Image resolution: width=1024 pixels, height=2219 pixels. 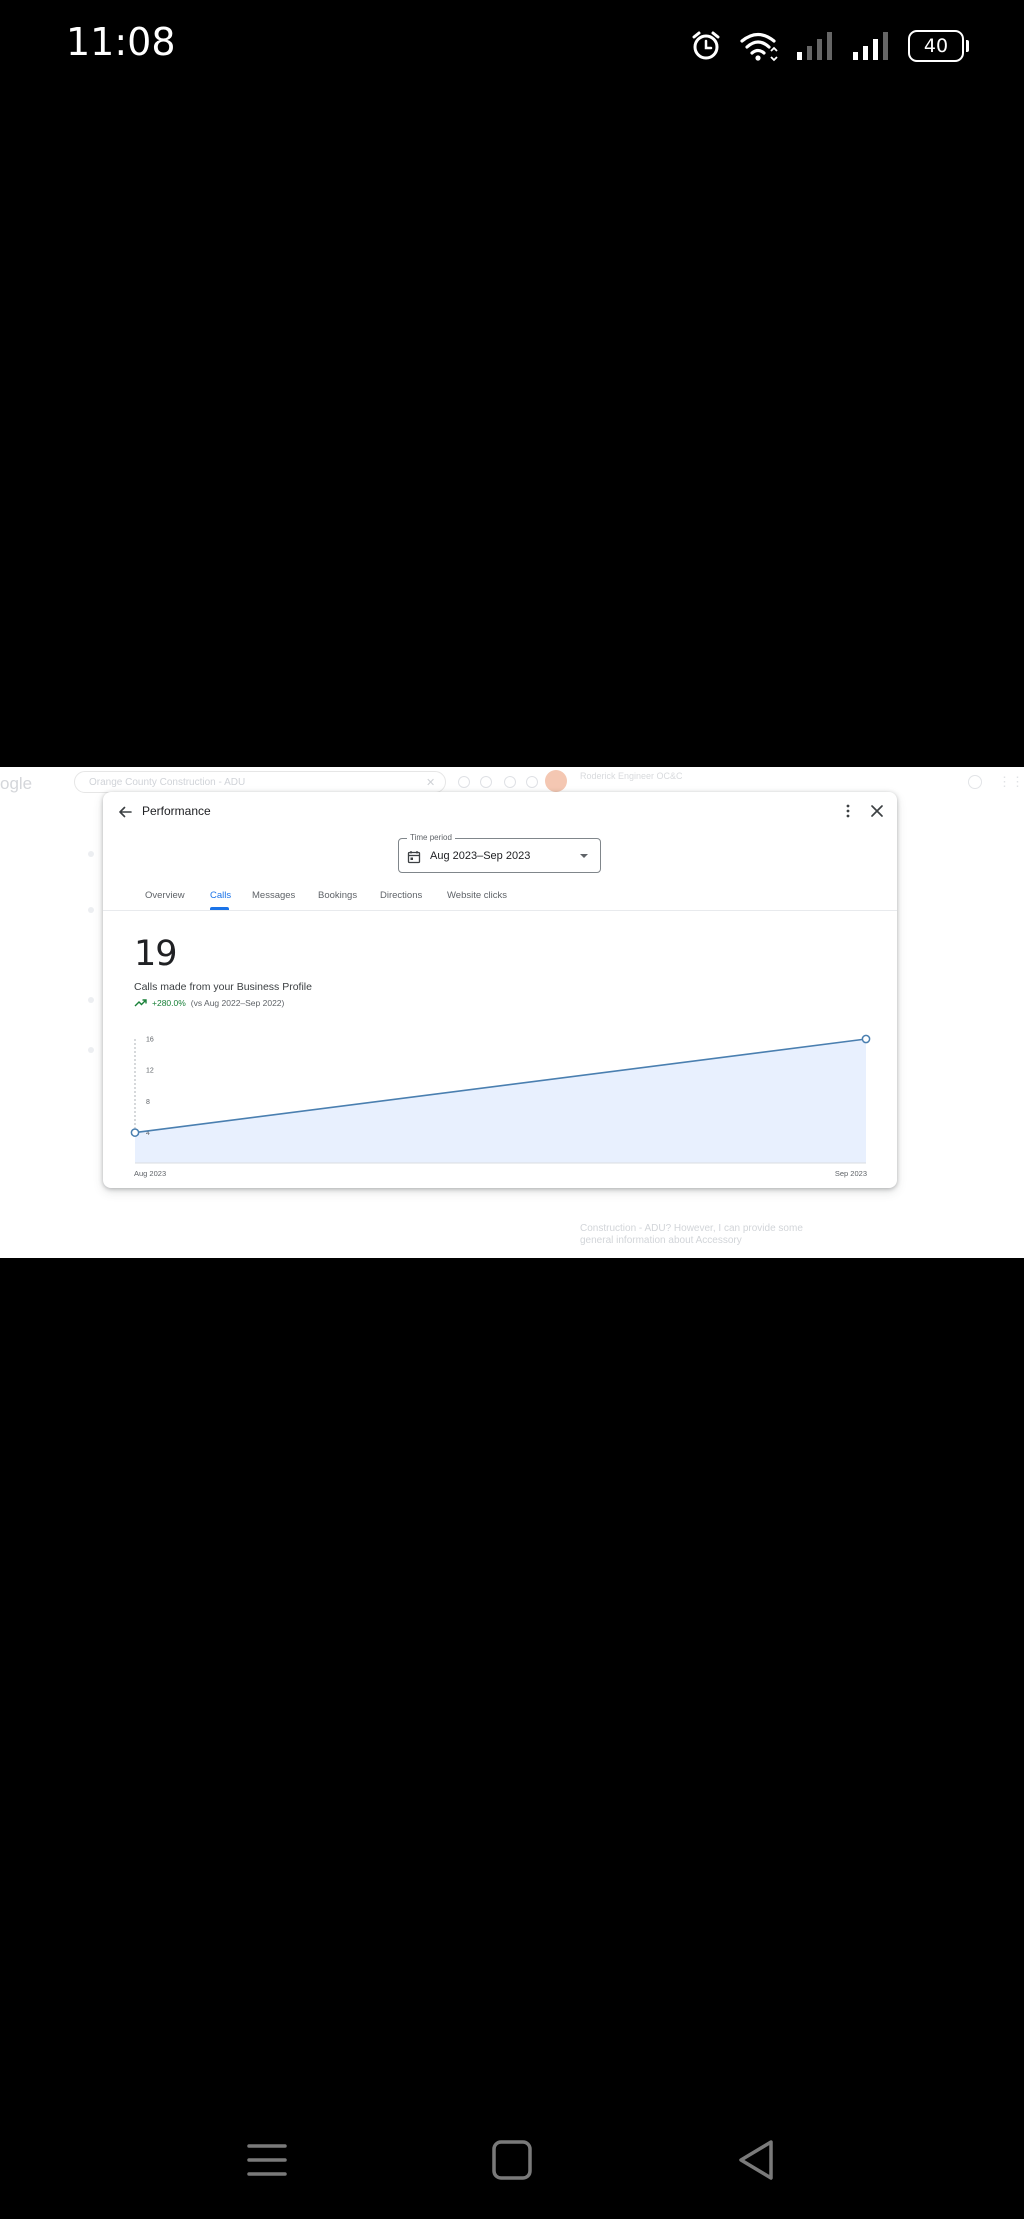 I want to click on chart-area-fill, so click(x=500, y=1101).